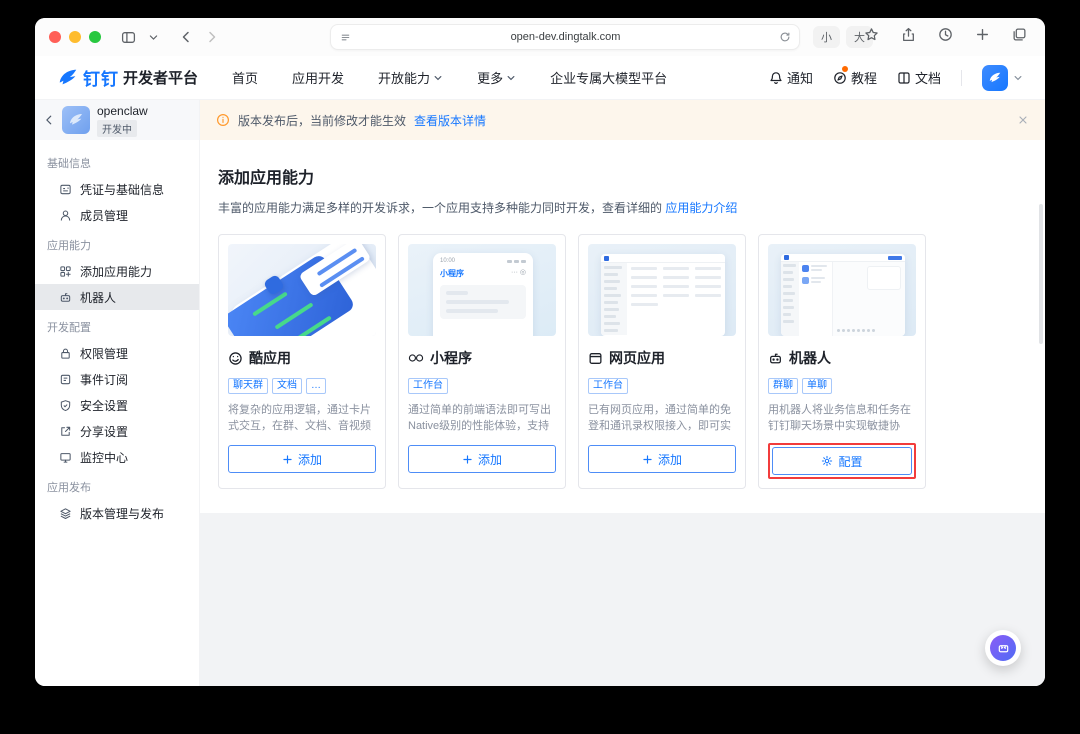 Image resolution: width=1080 pixels, height=734 pixels. I want to click on close-window-button, so click(55, 37).